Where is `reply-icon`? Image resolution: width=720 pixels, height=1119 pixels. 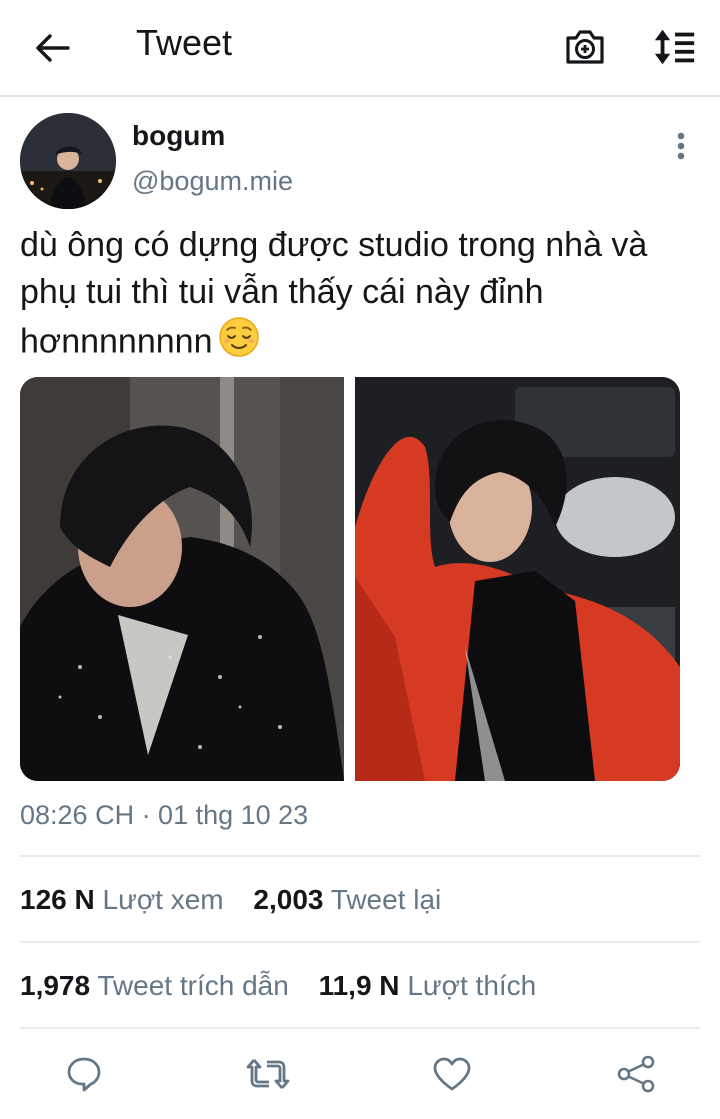
reply-icon is located at coordinates (84, 1074).